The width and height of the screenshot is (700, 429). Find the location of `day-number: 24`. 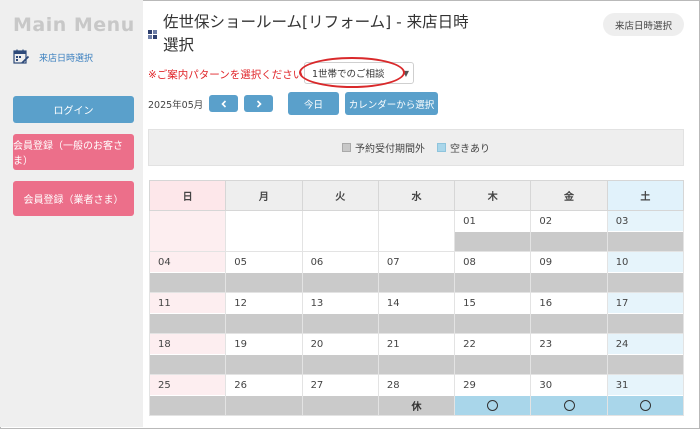

day-number: 24 is located at coordinates (622, 344).